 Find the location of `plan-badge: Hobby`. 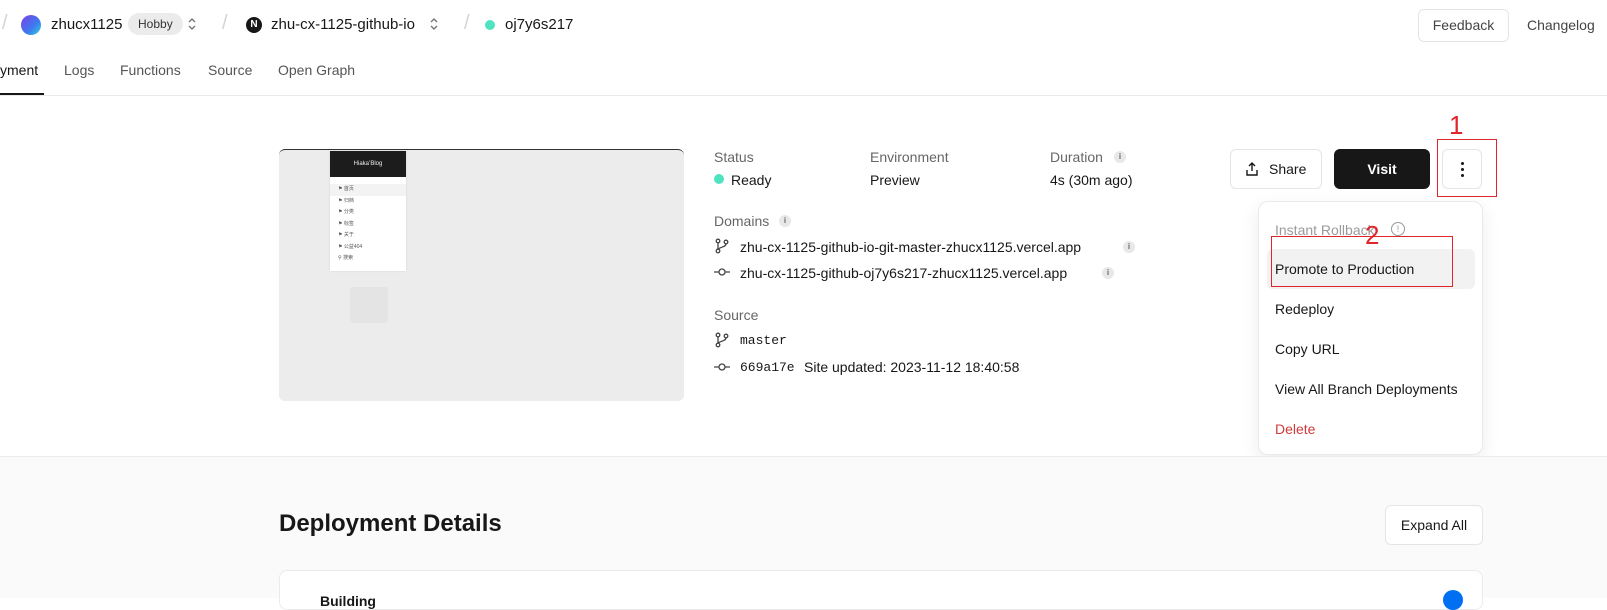

plan-badge: Hobby is located at coordinates (155, 24).